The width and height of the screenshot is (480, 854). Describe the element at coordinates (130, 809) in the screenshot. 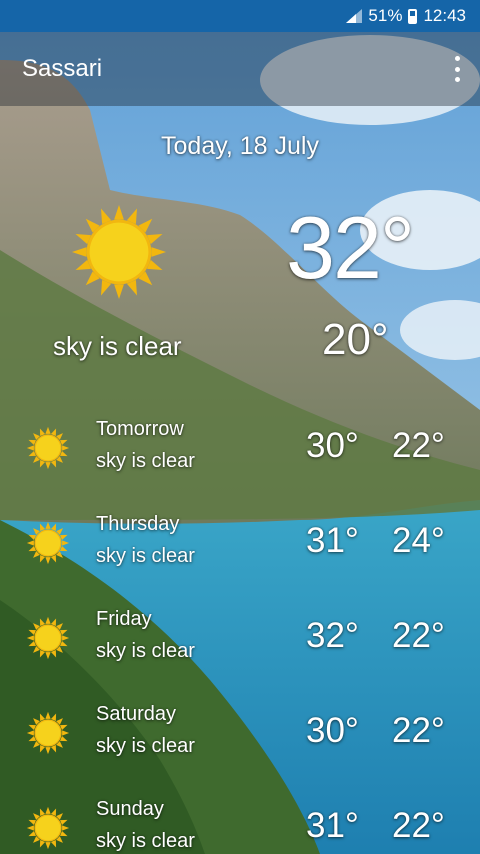

I see `forecast-day: Sunday` at that location.